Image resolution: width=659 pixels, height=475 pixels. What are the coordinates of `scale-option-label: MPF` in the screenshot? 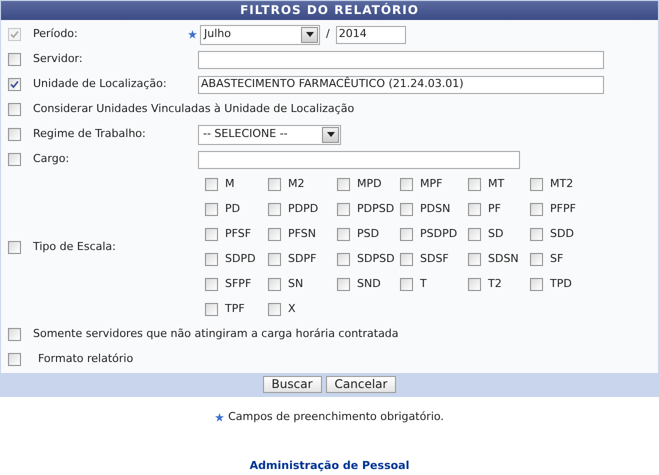 It's located at (431, 184).